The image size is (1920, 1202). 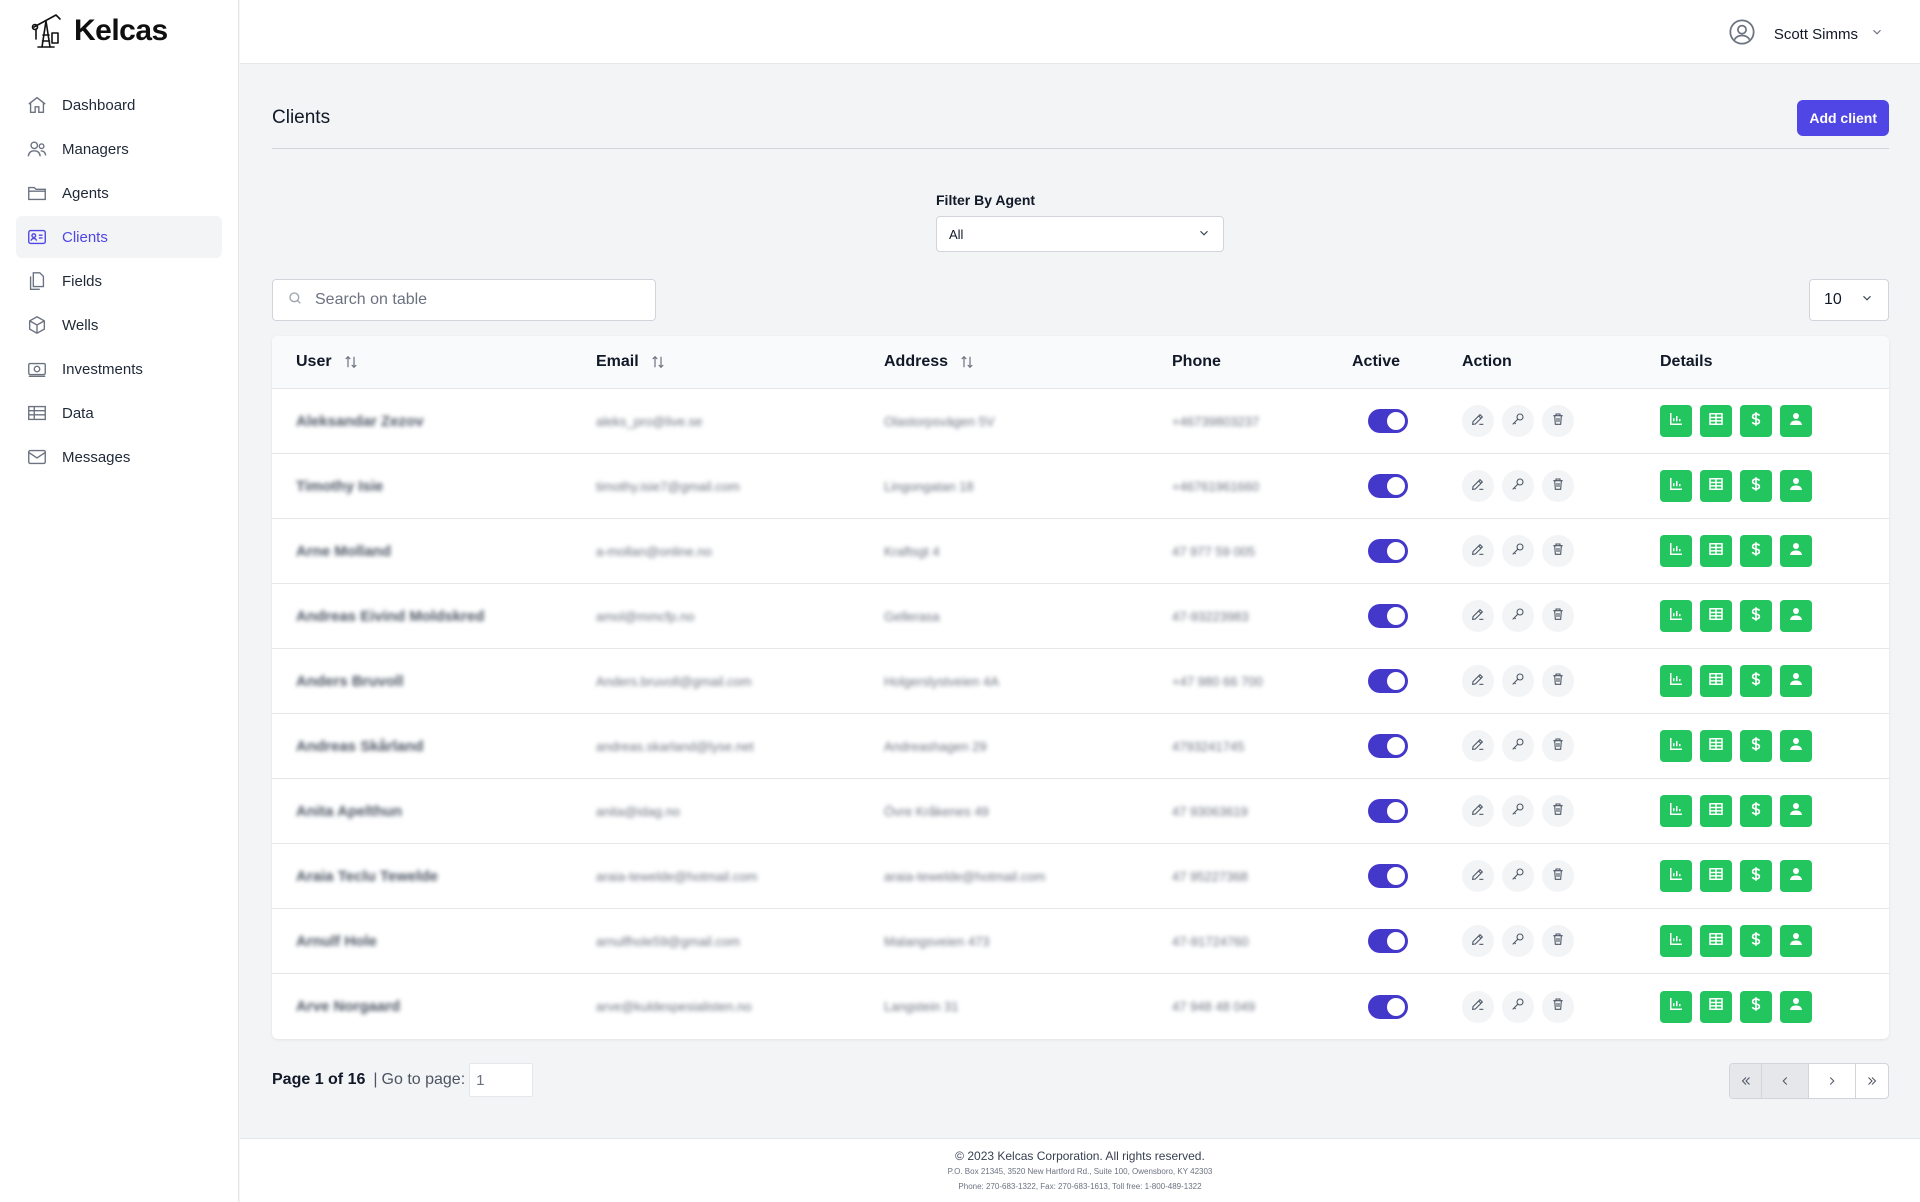 What do you see at coordinates (119, 31) in the screenshot?
I see `logo: Kelcas` at bounding box center [119, 31].